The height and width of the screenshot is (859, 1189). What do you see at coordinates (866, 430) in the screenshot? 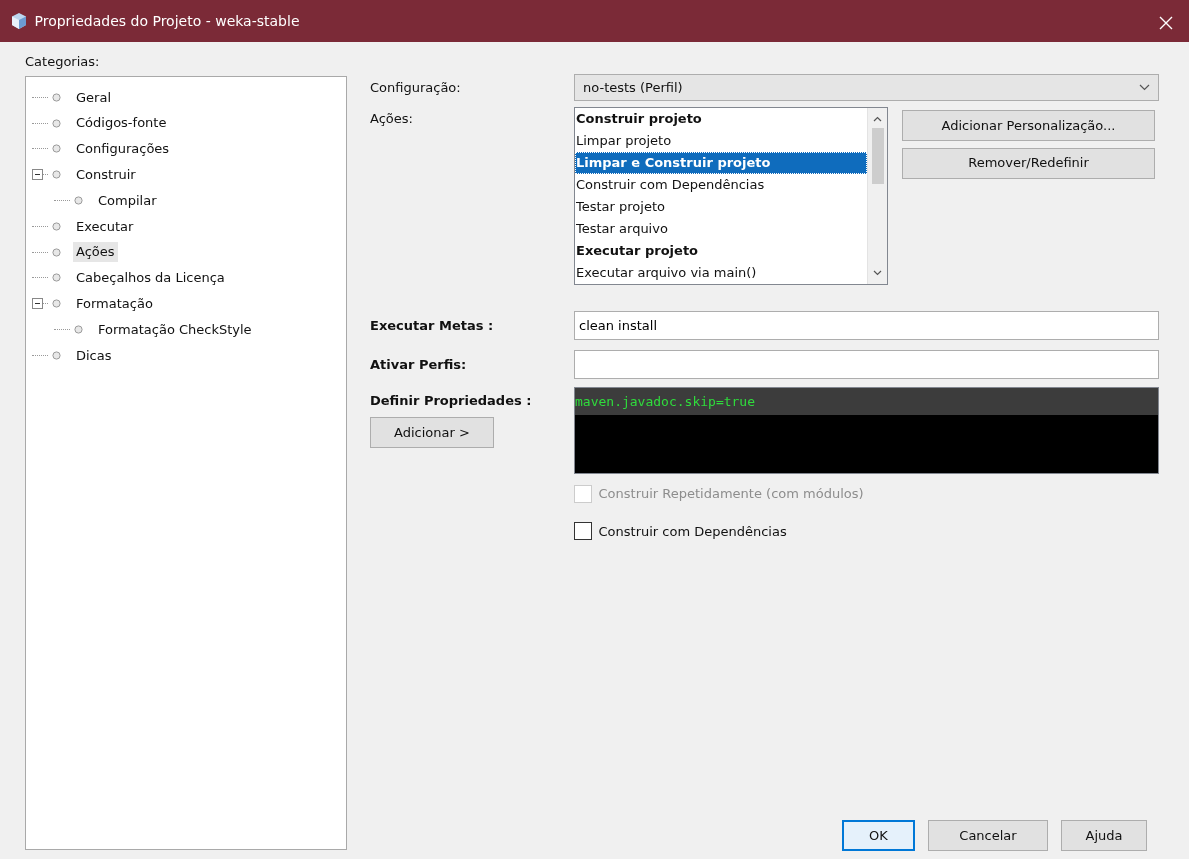
I see `properties-editor: maven.javadoc.skip=true` at bounding box center [866, 430].